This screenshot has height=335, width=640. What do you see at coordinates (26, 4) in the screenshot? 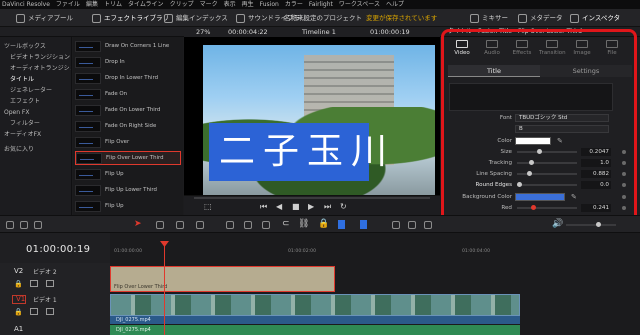
I see `menu-app: DaVinci Resolve` at bounding box center [26, 4].